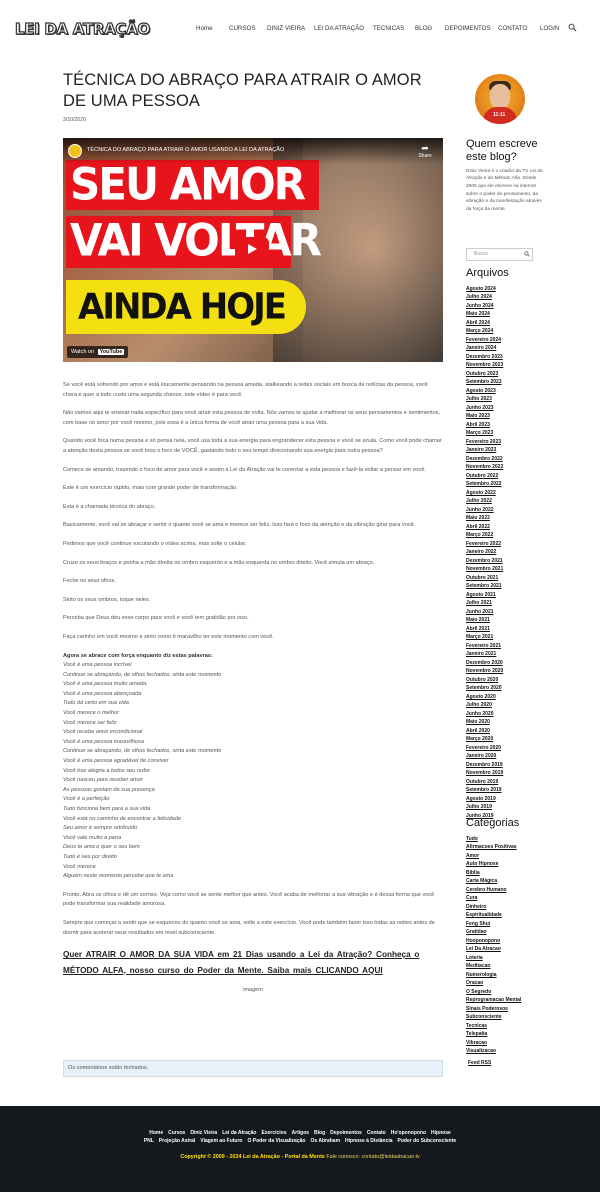 The height and width of the screenshot is (1192, 600). What do you see at coordinates (506, 949) in the screenshot?
I see `category-link: Lei Da Atracao` at bounding box center [506, 949].